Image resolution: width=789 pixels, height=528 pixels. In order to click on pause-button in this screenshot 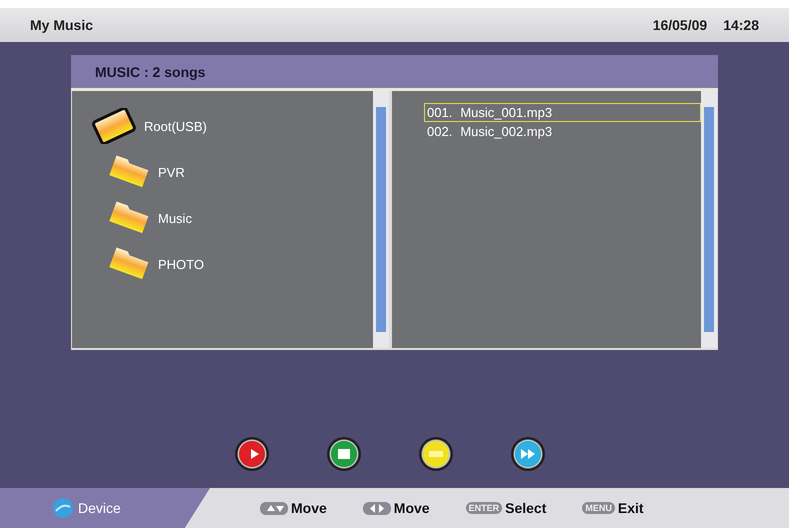, I will do `click(436, 454)`.